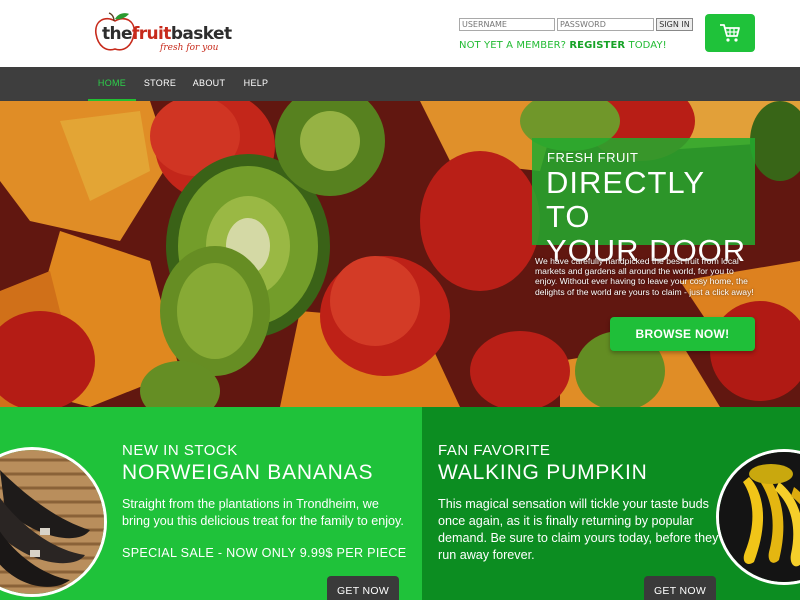  Describe the element at coordinates (674, 24) in the screenshot. I see `sign-in-button: SIGN IN` at that location.